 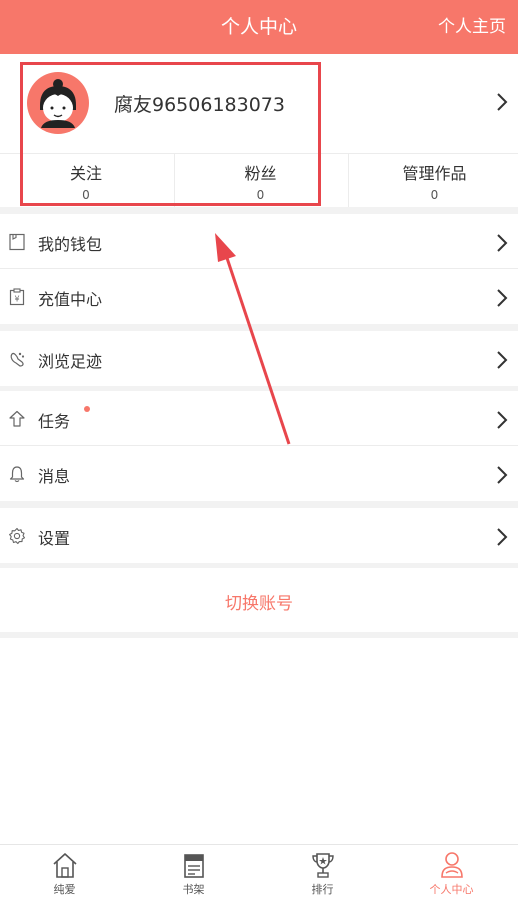 I want to click on stat-following: 关注 0, so click(x=86, y=181).